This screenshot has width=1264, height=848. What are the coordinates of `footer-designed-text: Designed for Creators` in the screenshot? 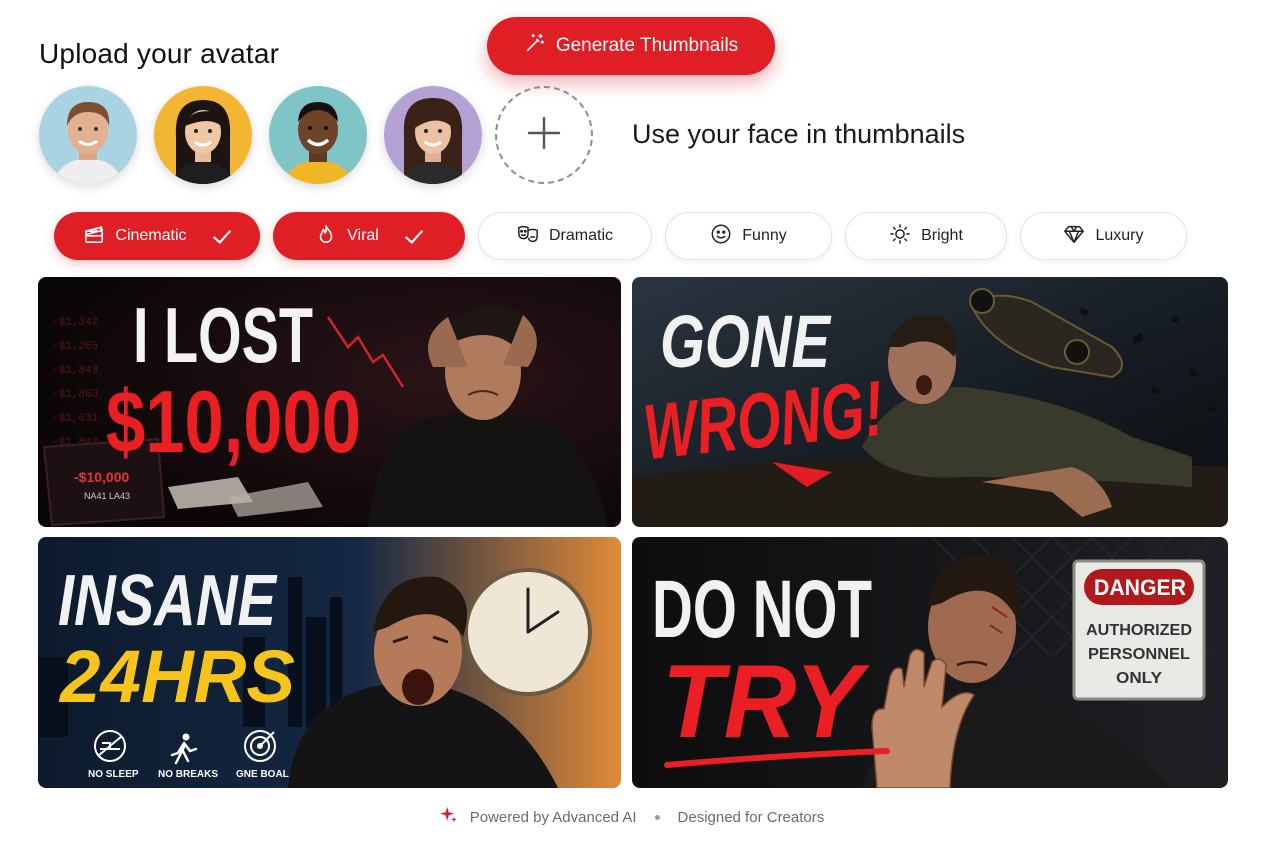 It's located at (751, 817).